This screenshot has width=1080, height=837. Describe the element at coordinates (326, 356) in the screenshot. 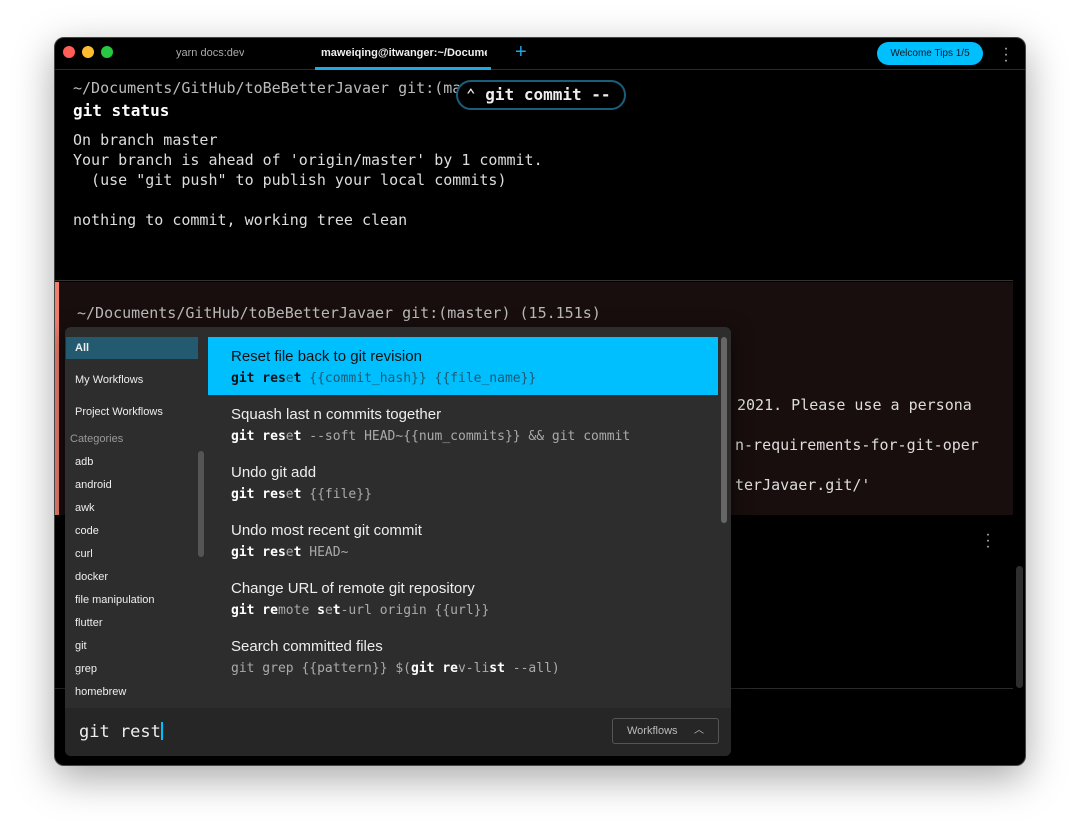

I see `workflow-title: Reset file back to git revision` at that location.